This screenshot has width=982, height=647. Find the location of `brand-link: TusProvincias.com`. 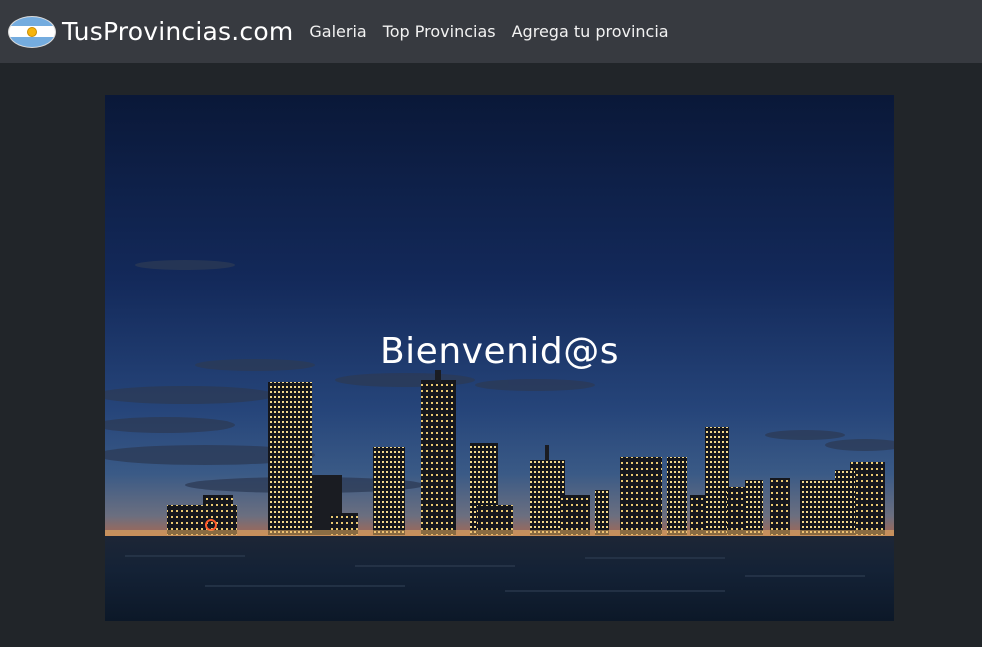

brand-link: TusProvincias.com is located at coordinates (151, 31).